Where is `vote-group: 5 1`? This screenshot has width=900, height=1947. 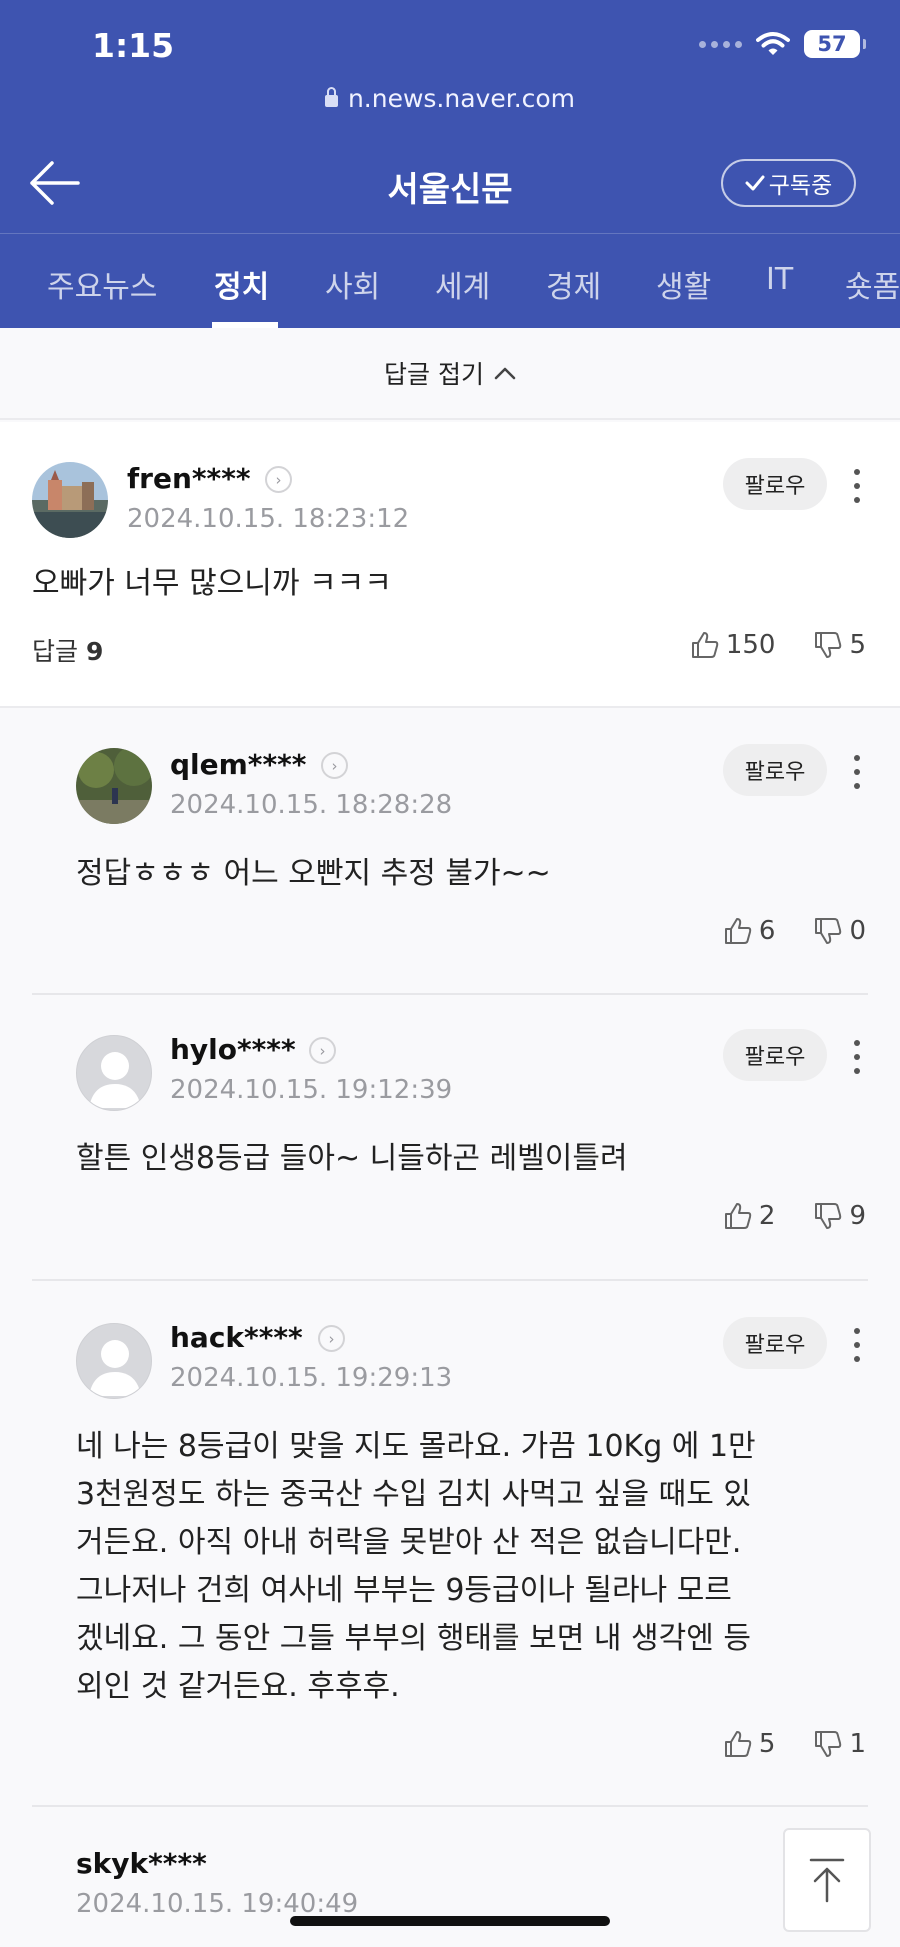
vote-group: 5 1 is located at coordinates (794, 1744).